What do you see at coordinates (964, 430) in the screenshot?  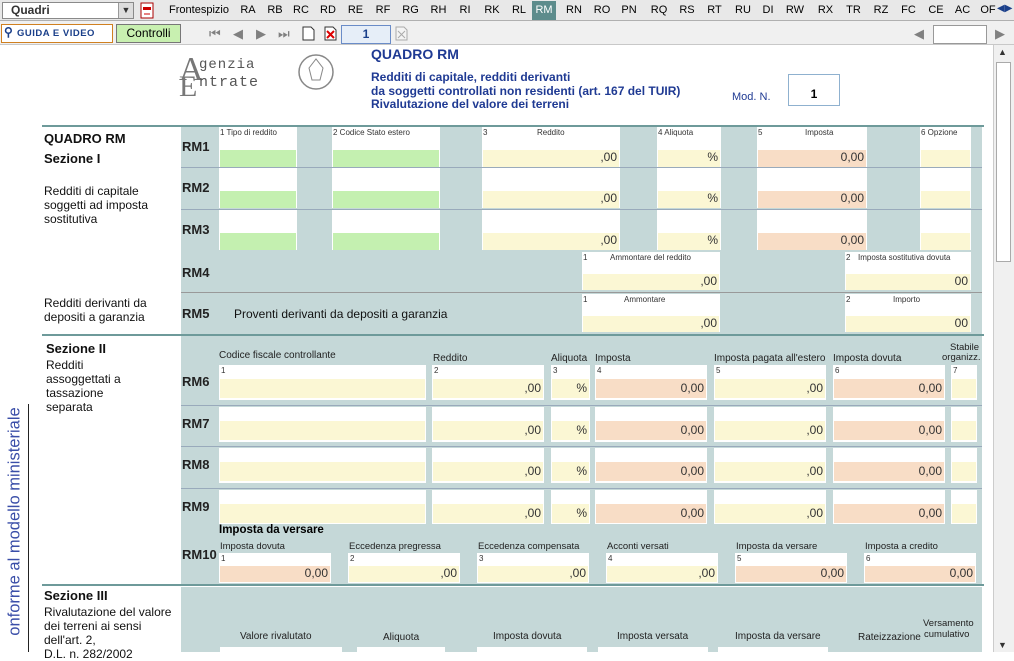 I see `rm7-stabile-value` at bounding box center [964, 430].